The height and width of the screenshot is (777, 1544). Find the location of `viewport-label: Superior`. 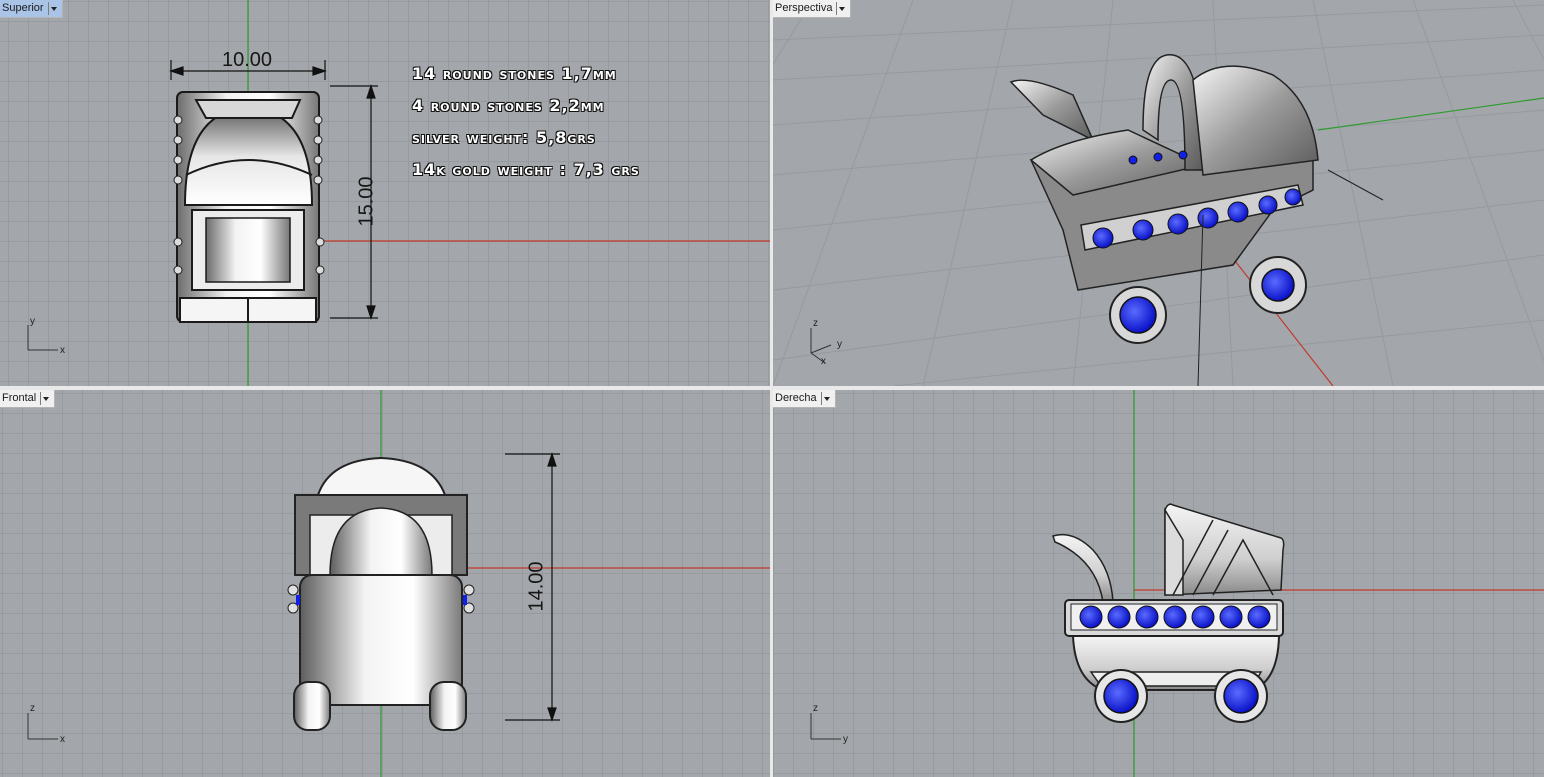

viewport-label: Superior is located at coordinates (23, 8).